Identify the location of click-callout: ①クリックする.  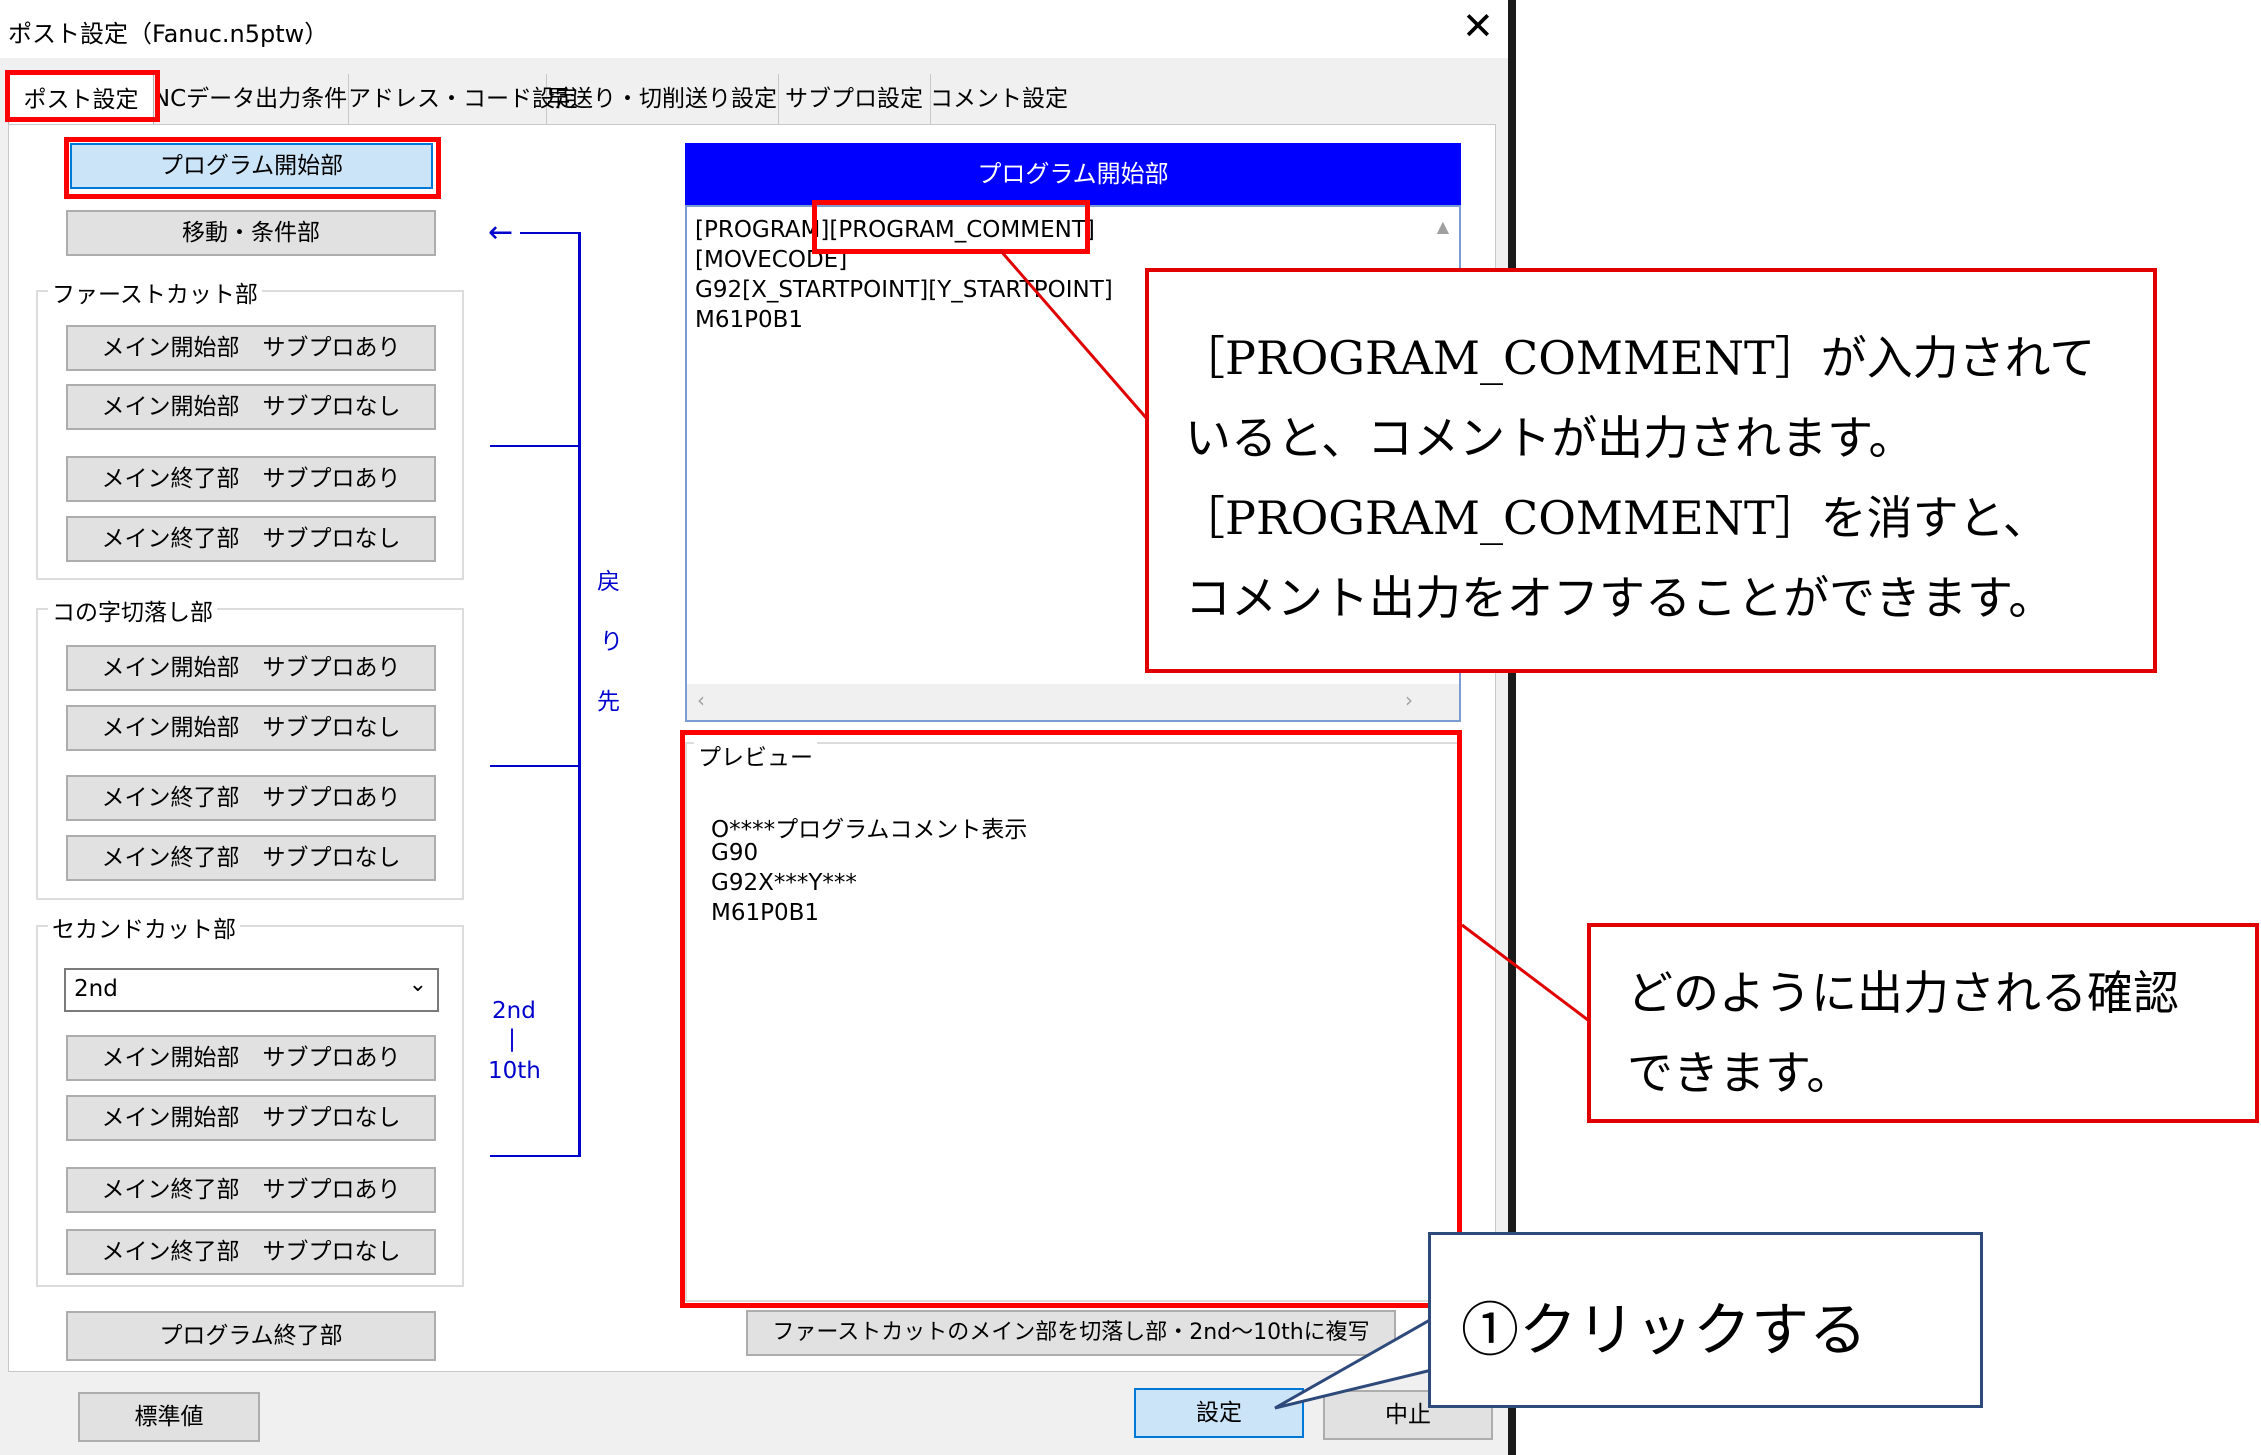
(1705, 1320).